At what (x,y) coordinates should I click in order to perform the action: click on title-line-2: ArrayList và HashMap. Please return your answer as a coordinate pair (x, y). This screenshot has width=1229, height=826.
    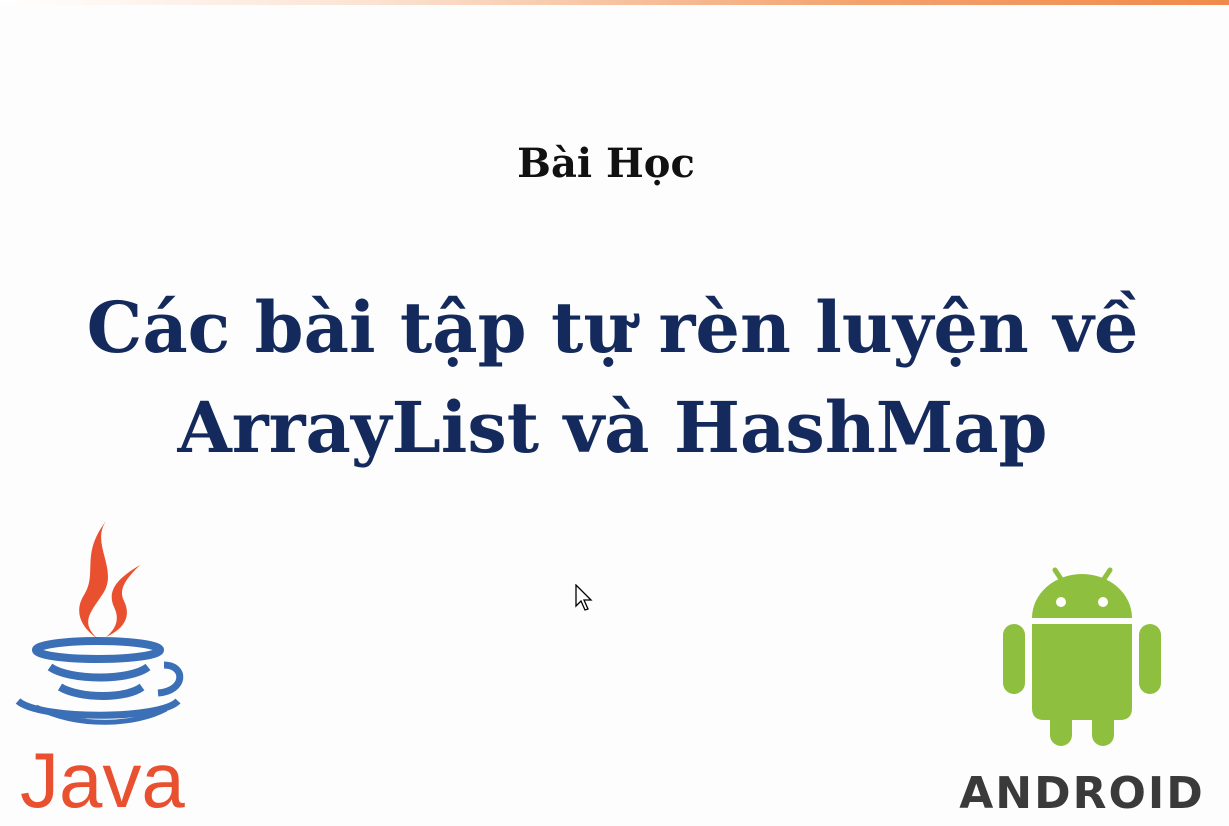
    Looking at the image, I should click on (612, 427).